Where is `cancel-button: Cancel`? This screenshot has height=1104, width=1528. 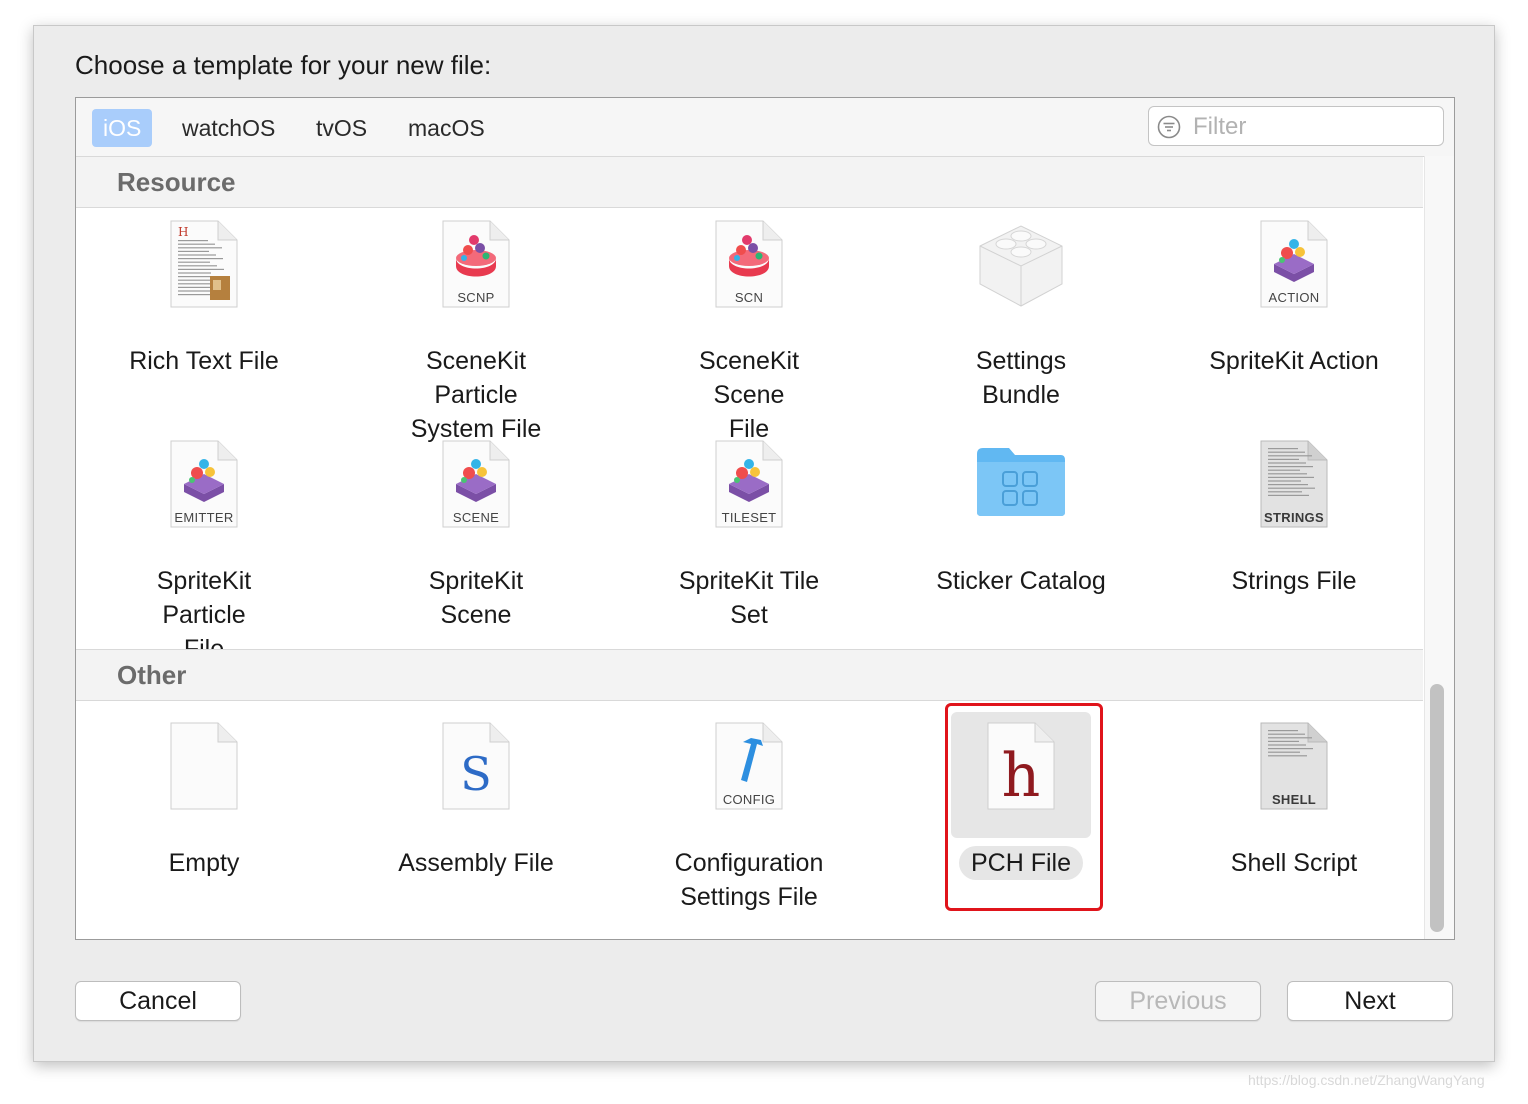 cancel-button: Cancel is located at coordinates (158, 1001).